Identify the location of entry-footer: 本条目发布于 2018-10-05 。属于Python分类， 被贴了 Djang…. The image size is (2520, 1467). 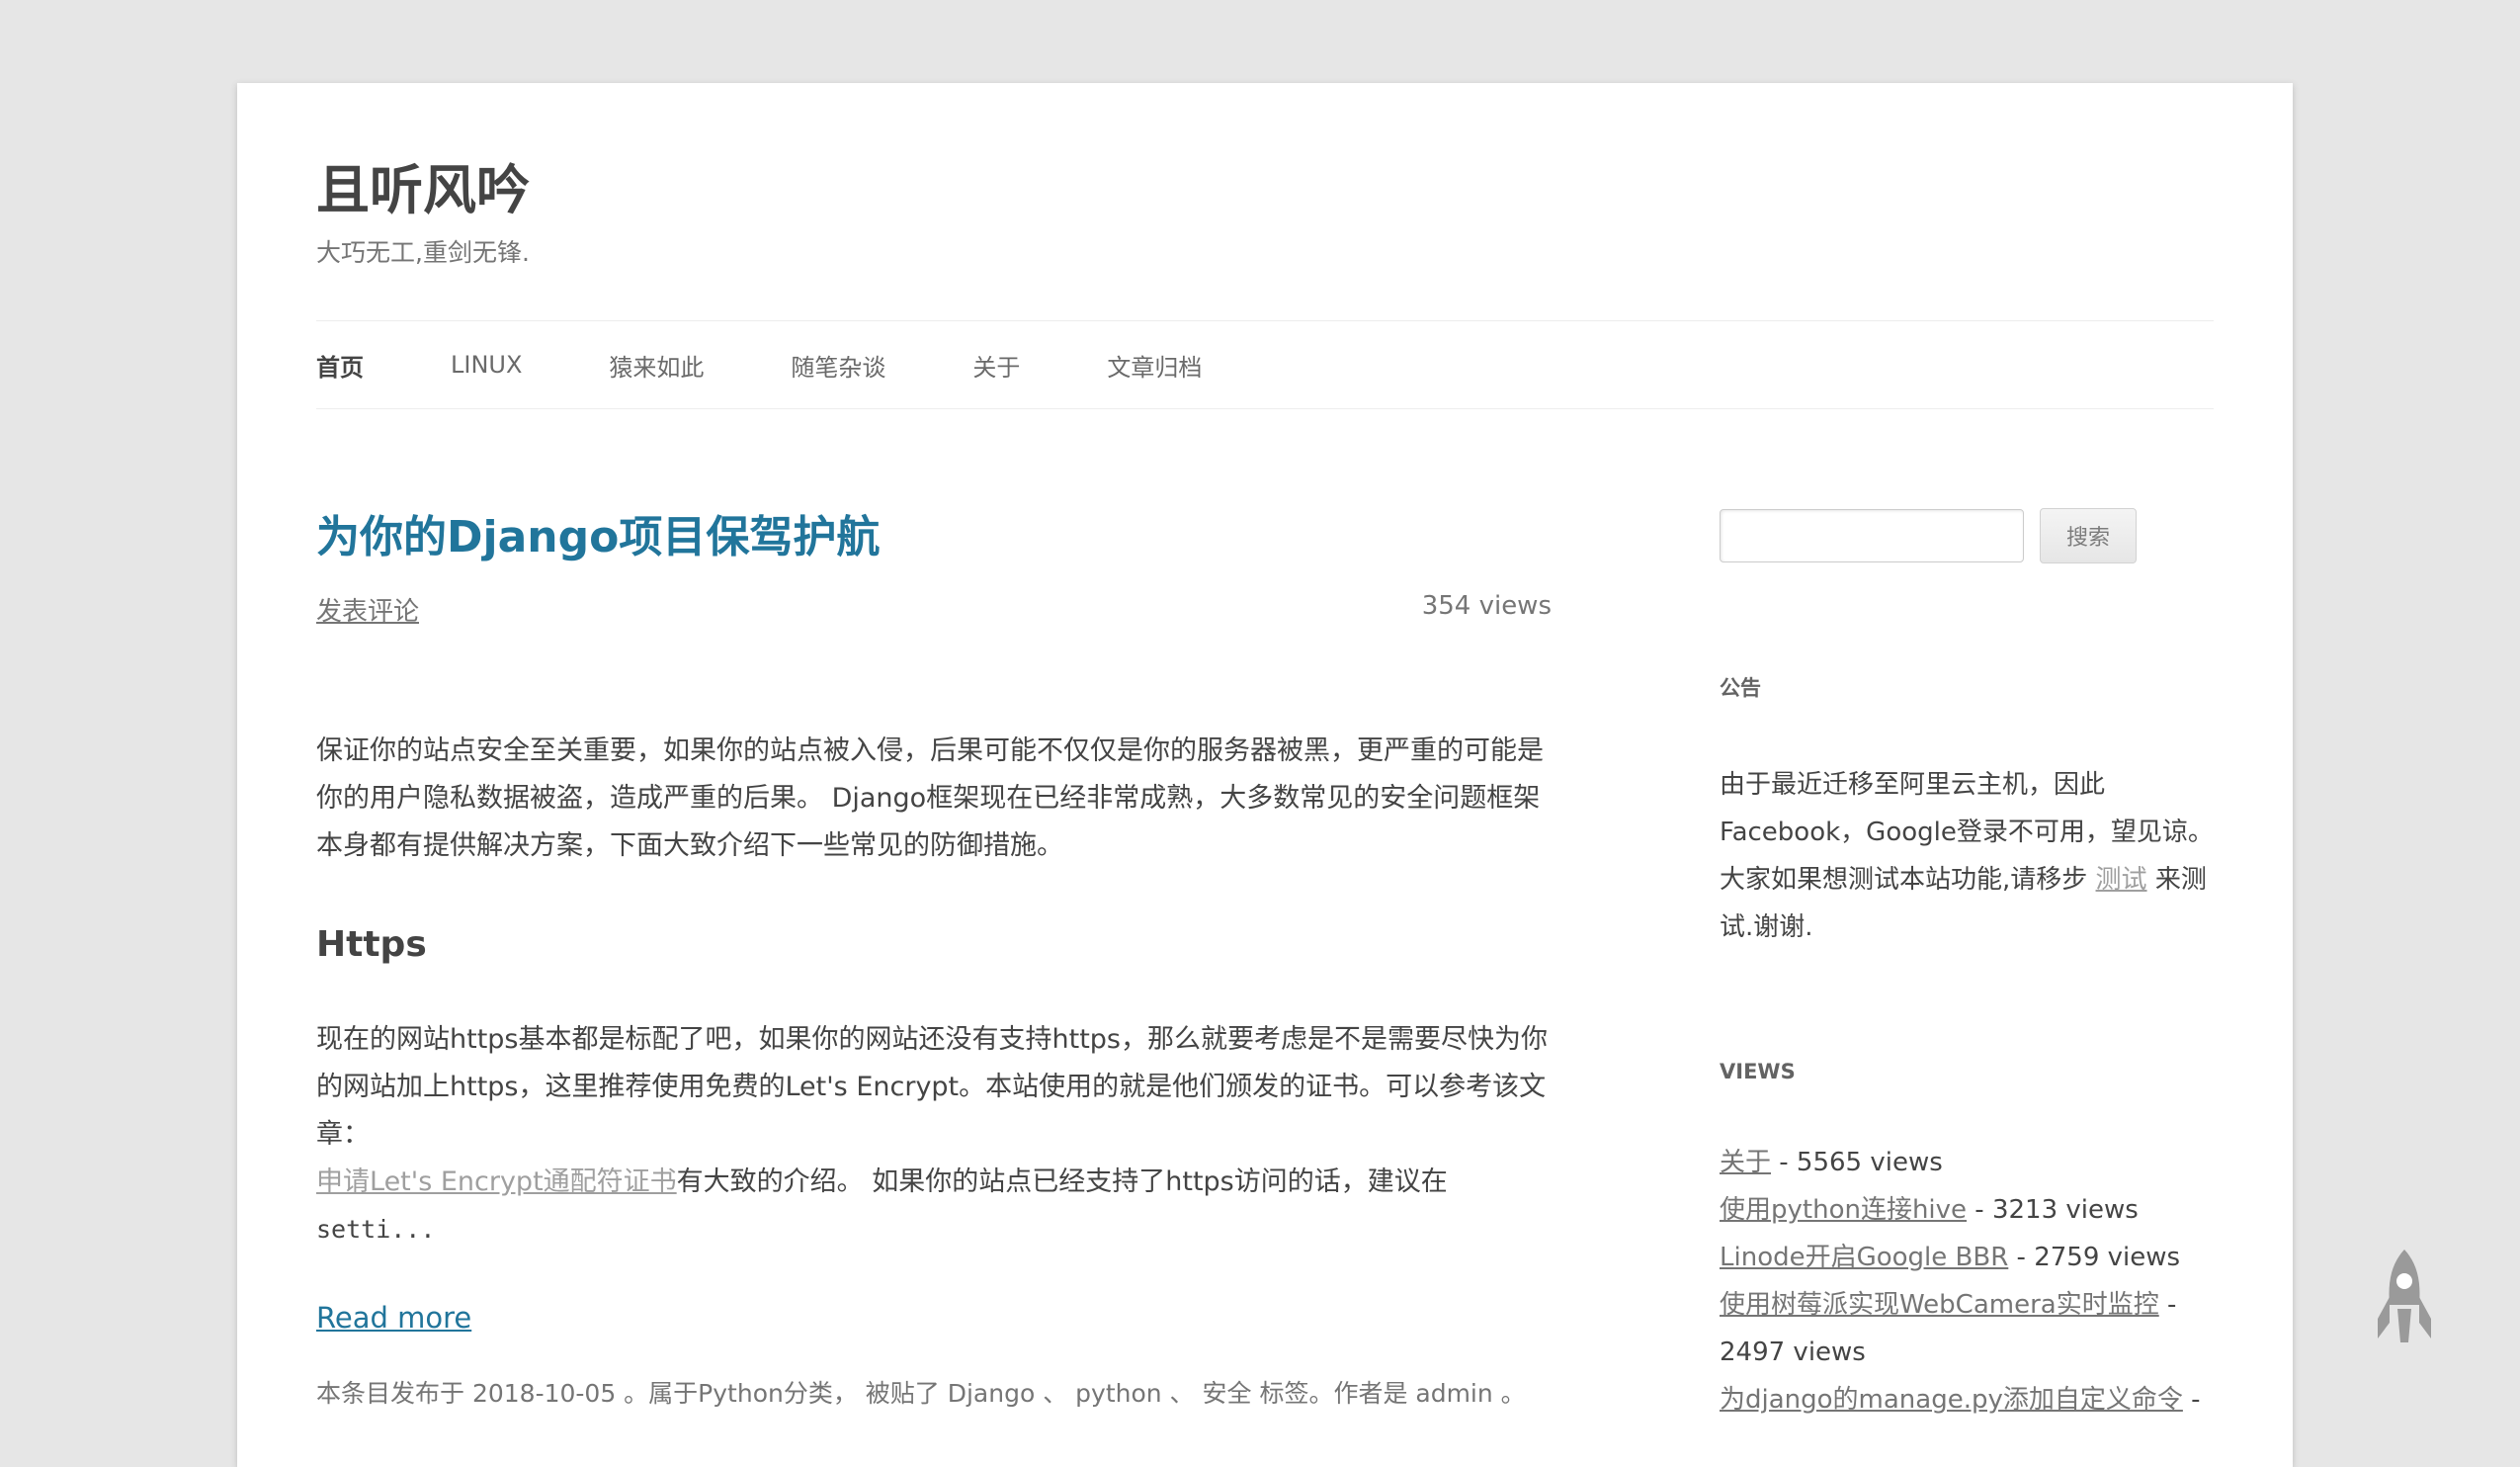
(921, 1393).